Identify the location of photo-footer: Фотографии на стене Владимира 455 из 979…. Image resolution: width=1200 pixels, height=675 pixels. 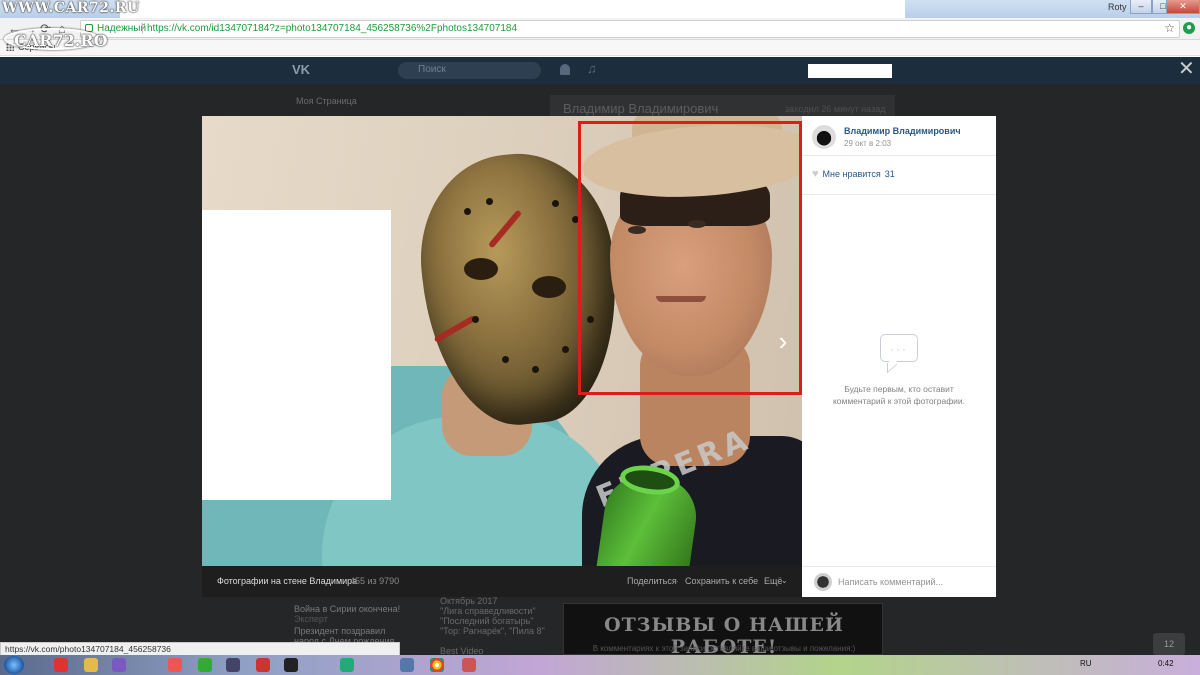
(502, 581).